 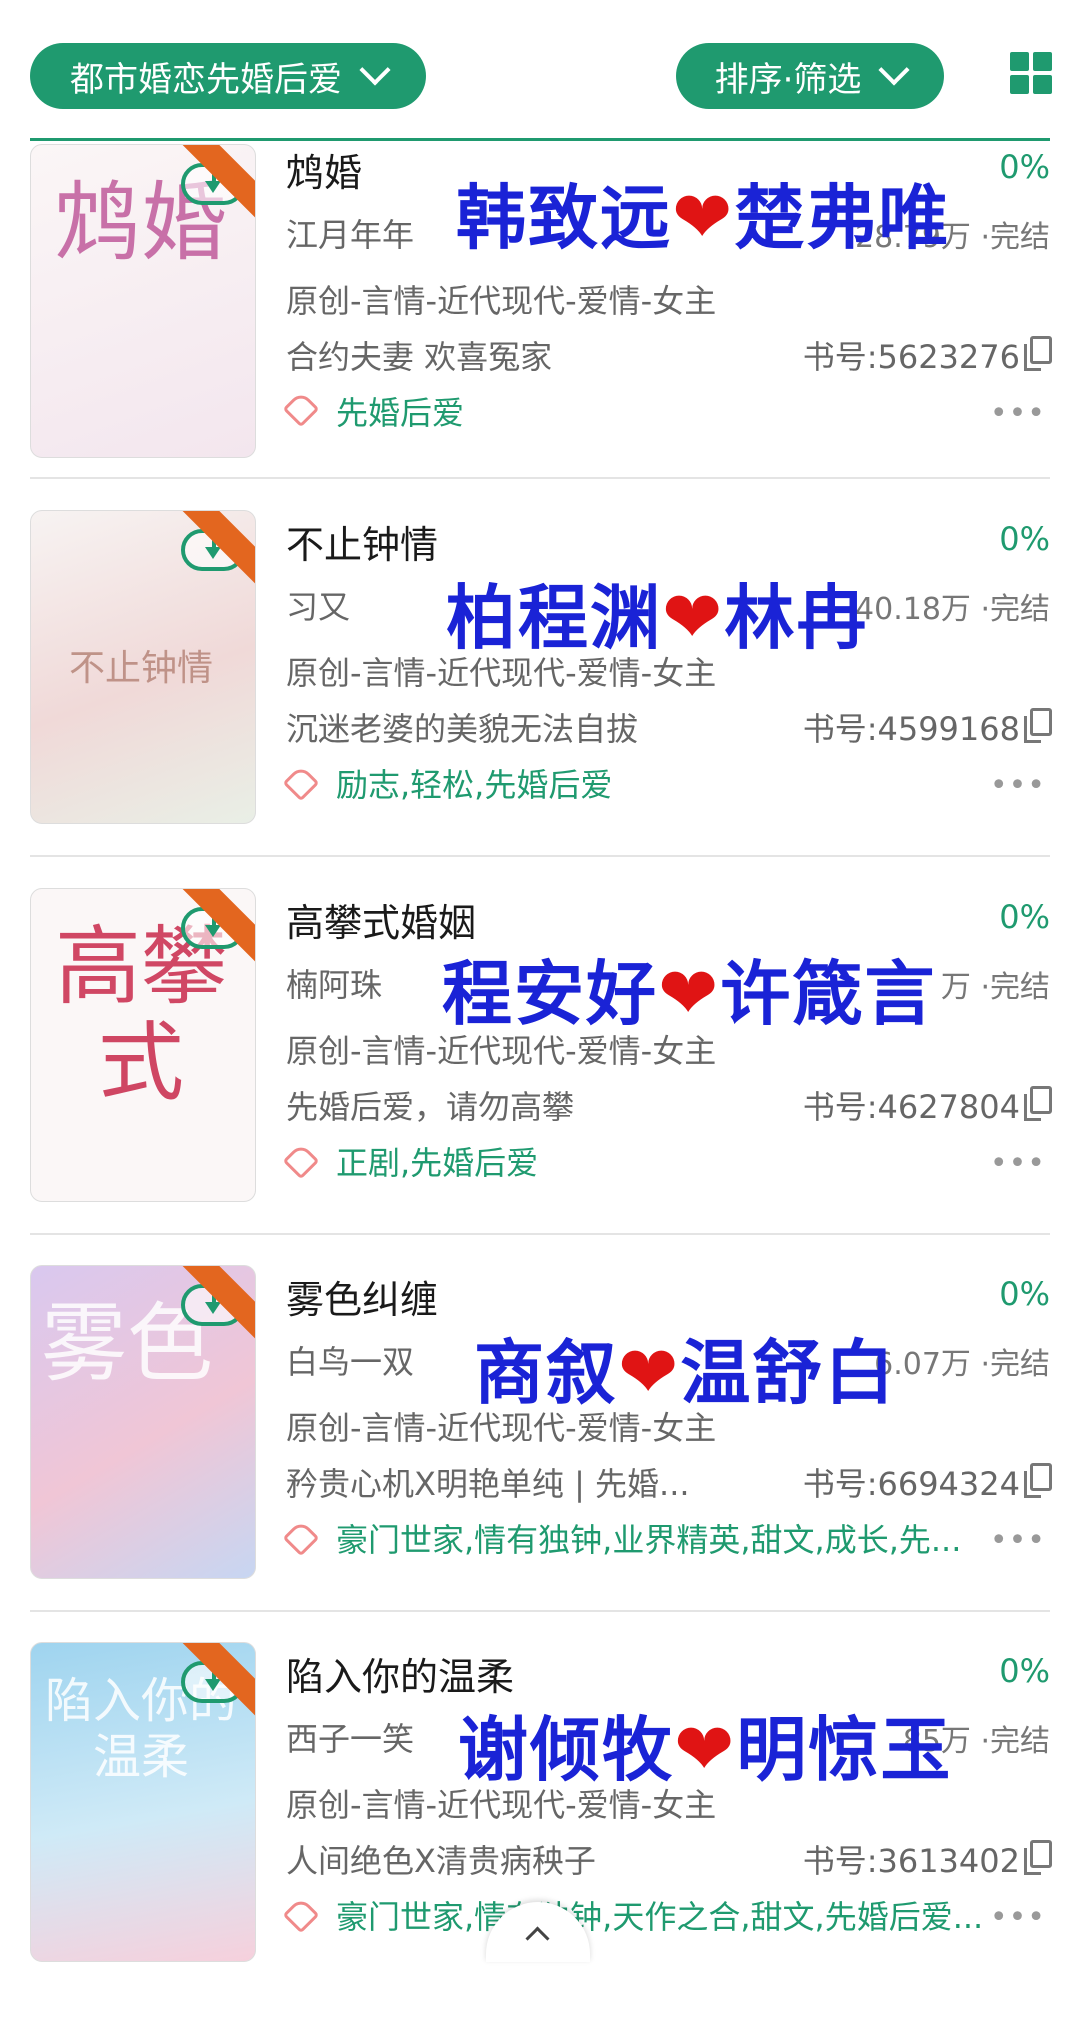 I want to click on couple-overlay: 程安好❤许箴言, so click(x=689, y=988).